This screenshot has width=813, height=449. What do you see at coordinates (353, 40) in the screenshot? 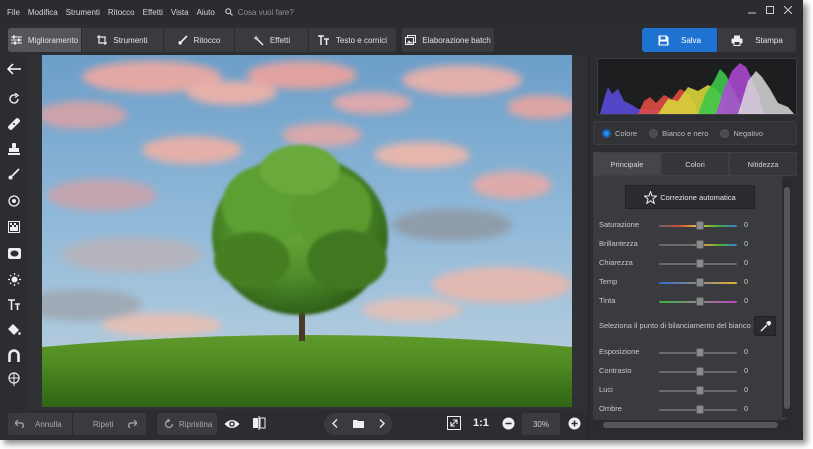
I see `tab-testo-e-cornici: Testo e cornici` at bounding box center [353, 40].